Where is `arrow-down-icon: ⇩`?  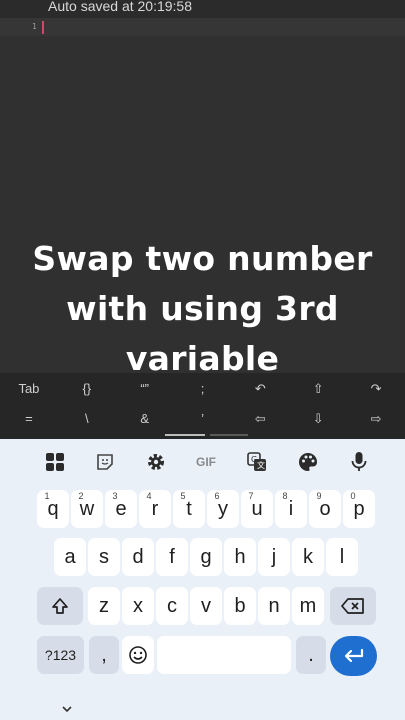 arrow-down-icon: ⇩ is located at coordinates (318, 421).